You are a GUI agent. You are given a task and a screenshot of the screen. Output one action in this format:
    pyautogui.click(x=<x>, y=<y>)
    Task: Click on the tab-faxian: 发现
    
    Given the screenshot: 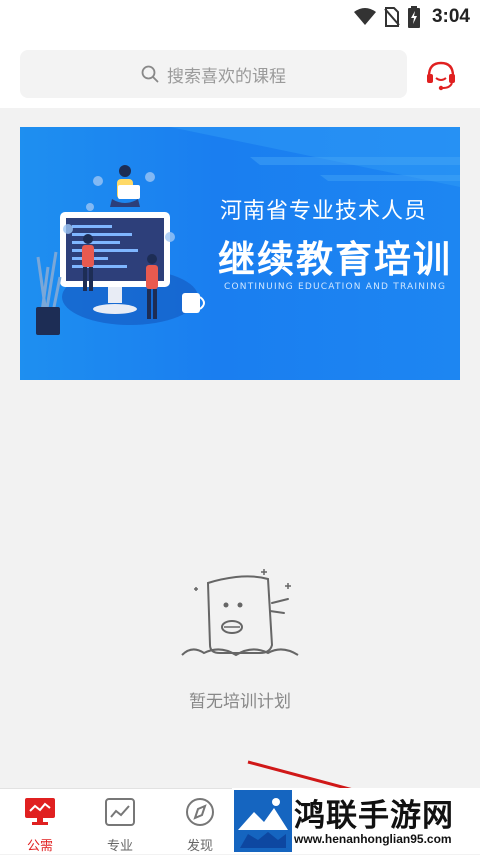 What is the action you would take?
    pyautogui.click(x=200, y=822)
    